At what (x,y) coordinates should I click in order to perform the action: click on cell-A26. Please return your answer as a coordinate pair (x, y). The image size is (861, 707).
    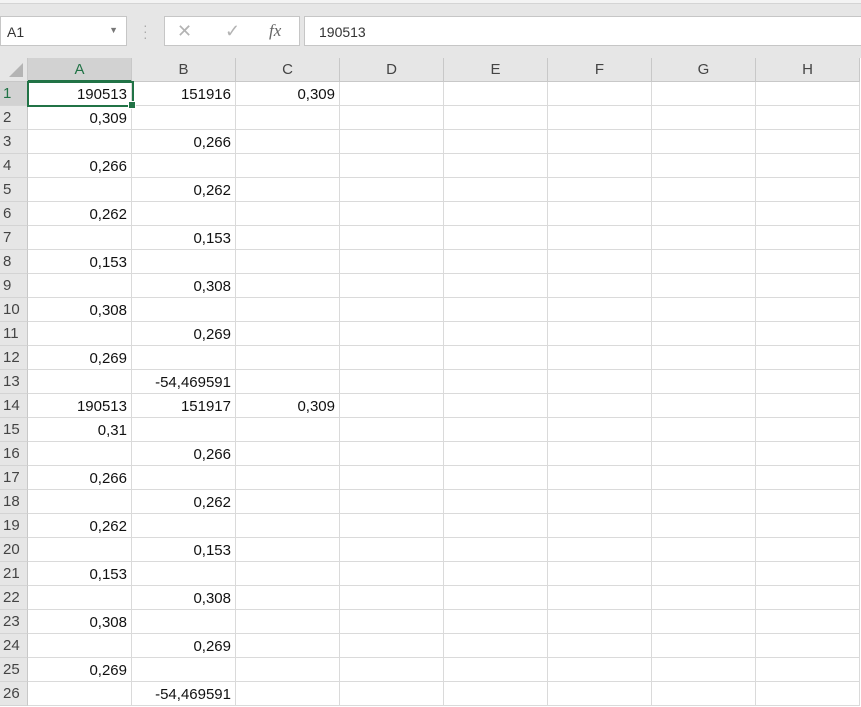
    Looking at the image, I should click on (80, 694).